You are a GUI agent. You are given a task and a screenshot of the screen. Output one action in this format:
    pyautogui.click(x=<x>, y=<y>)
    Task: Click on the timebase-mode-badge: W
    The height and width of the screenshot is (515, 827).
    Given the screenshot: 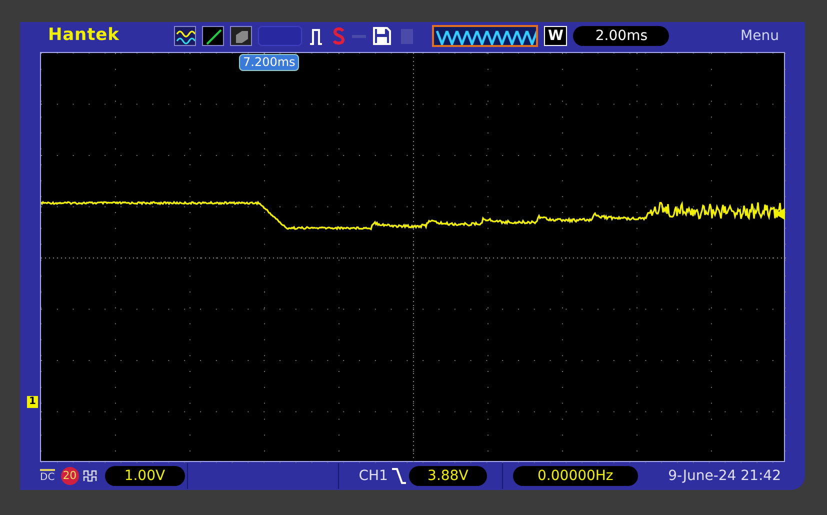 What is the action you would take?
    pyautogui.click(x=556, y=36)
    